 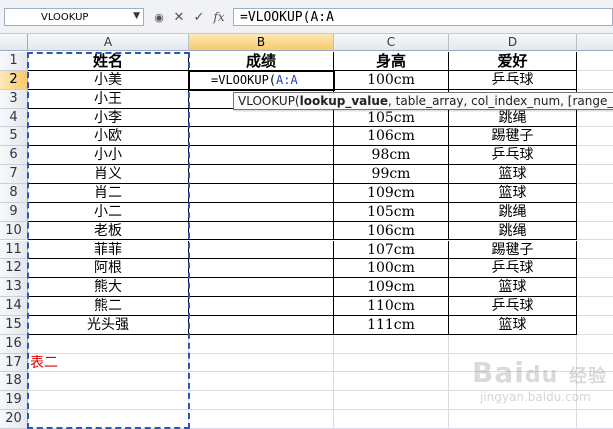 What do you see at coordinates (108, 137) in the screenshot?
I see `name-cell: 小欧` at bounding box center [108, 137].